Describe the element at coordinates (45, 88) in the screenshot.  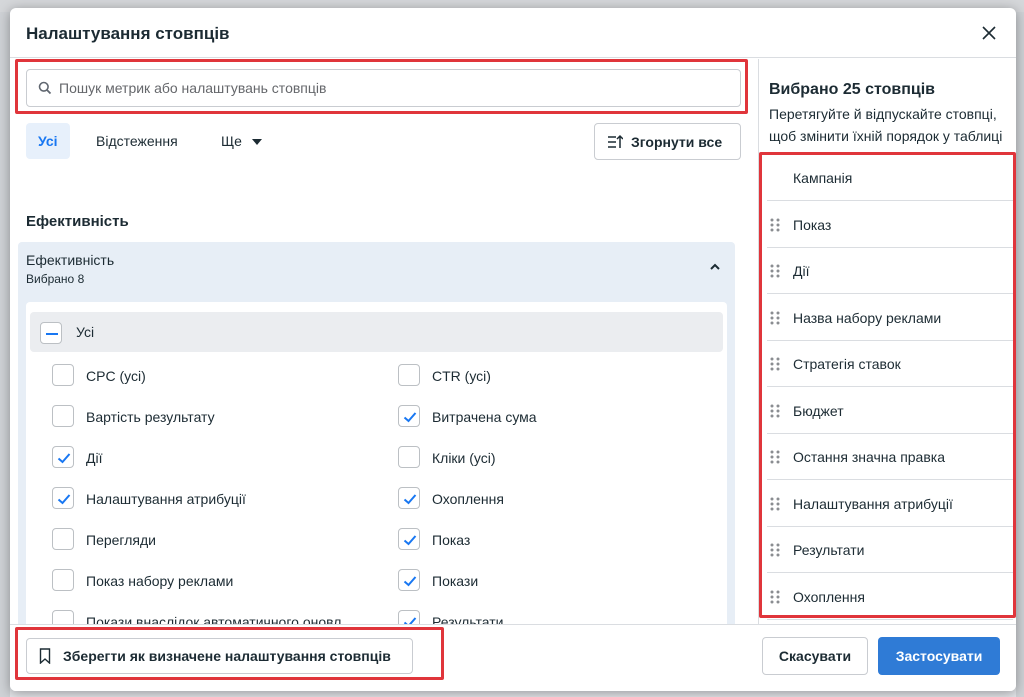
I see `search-icon` at that location.